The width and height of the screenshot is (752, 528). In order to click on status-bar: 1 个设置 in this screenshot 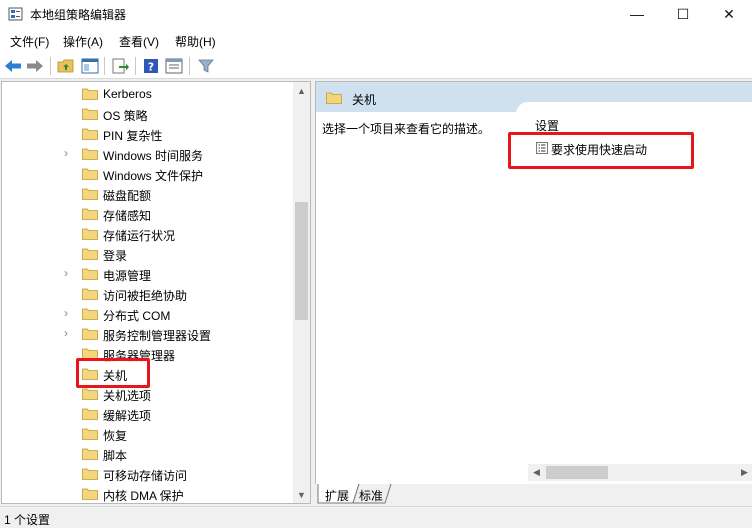, I will do `click(376, 517)`.